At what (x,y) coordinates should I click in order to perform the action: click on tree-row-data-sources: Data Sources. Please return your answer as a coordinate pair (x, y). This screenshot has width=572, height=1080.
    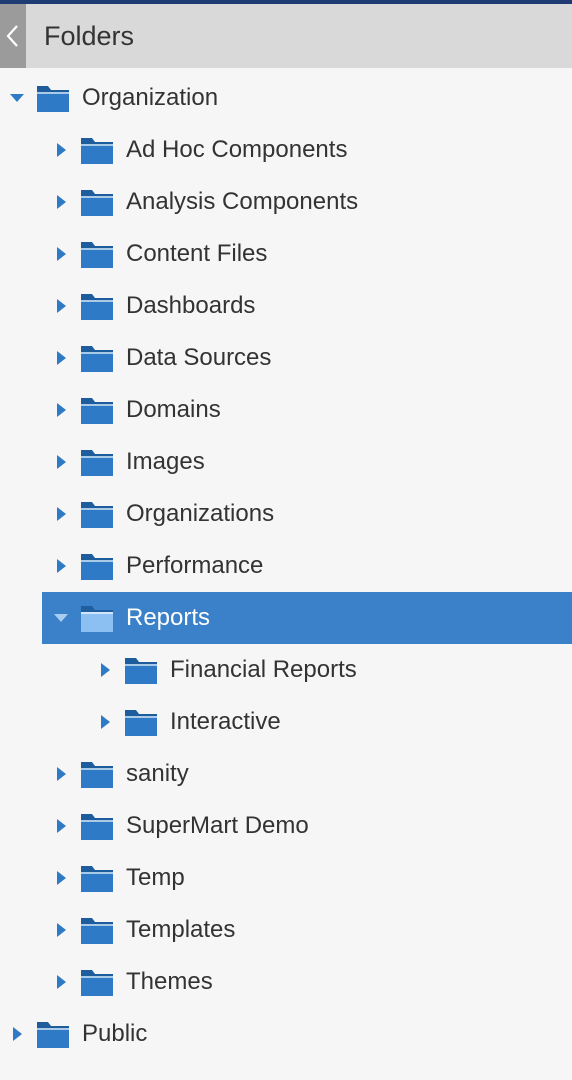
    Looking at the image, I should click on (286, 358).